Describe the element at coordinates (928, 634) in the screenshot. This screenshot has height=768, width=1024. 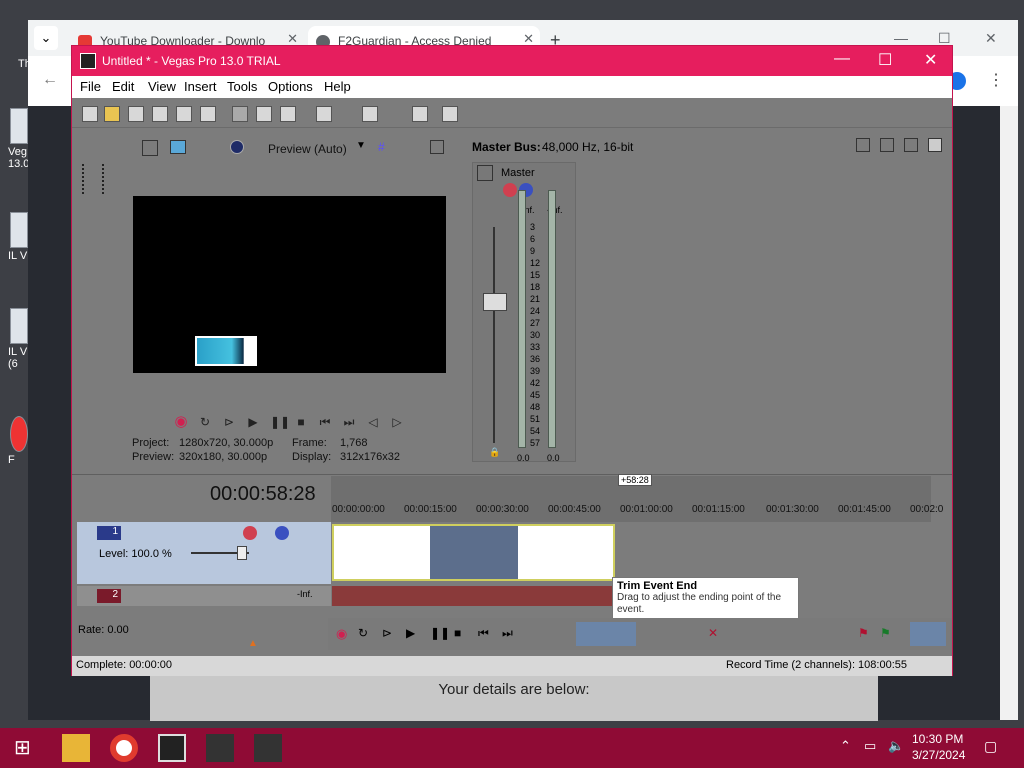
I see `selection-tool-icon` at that location.